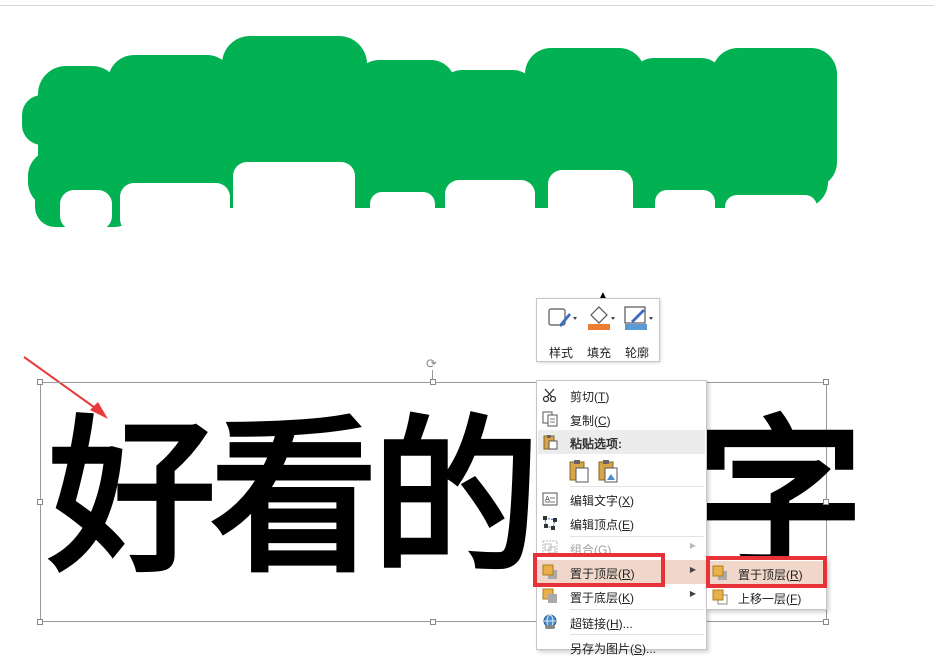 This screenshot has width=934, height=659. I want to click on style-button: 样式, so click(561, 331).